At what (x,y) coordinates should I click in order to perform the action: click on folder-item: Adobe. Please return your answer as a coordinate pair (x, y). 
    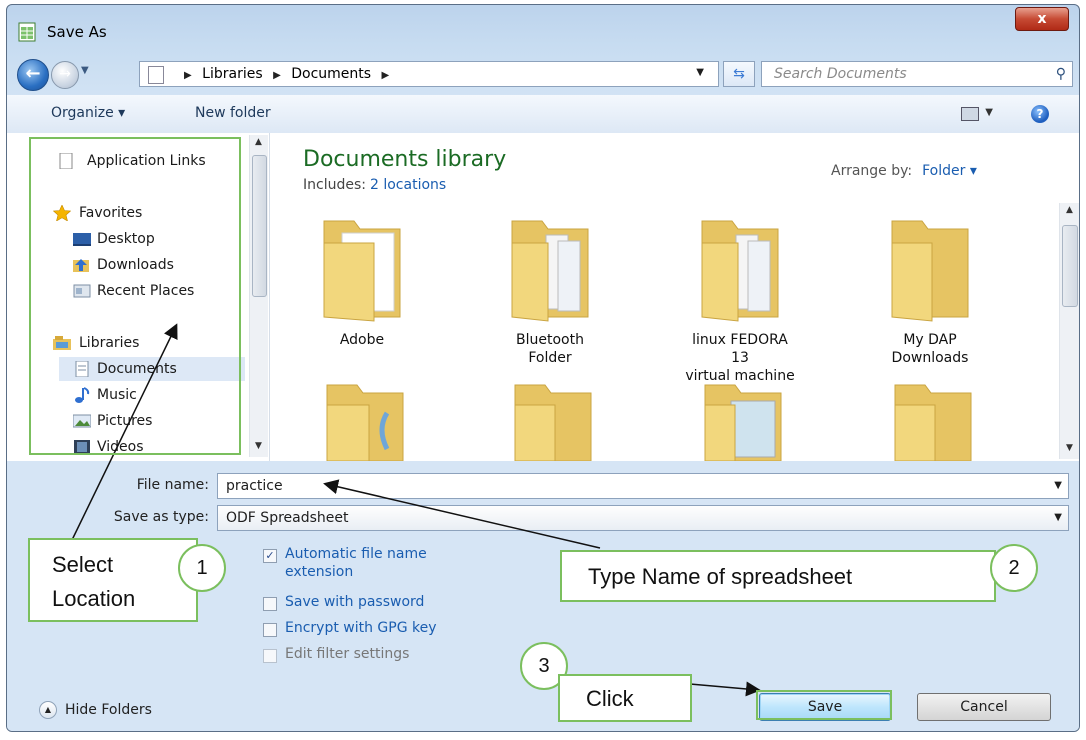
    Looking at the image, I should click on (362, 281).